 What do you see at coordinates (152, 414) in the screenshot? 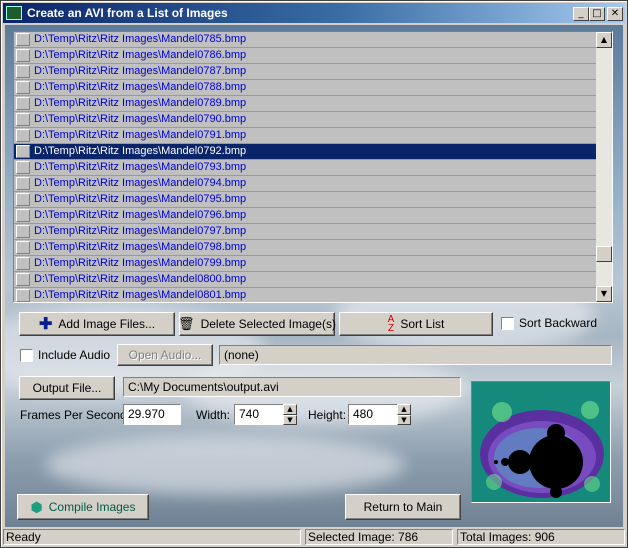
I see `fps-input: 29.970` at bounding box center [152, 414].